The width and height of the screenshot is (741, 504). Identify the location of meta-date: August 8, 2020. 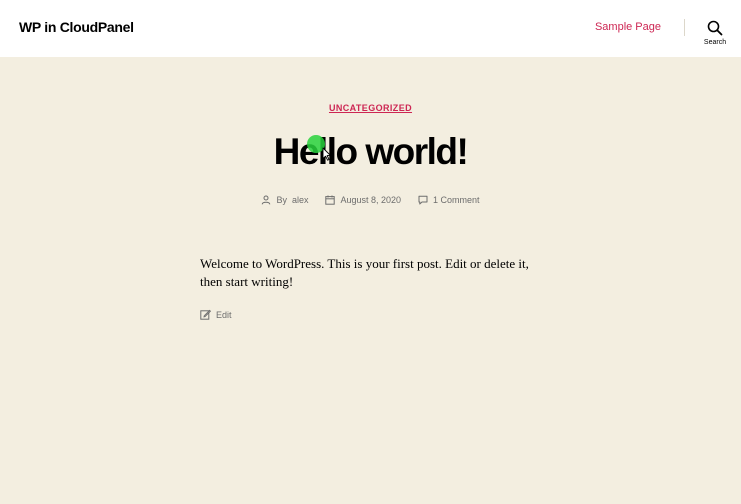
(363, 200).